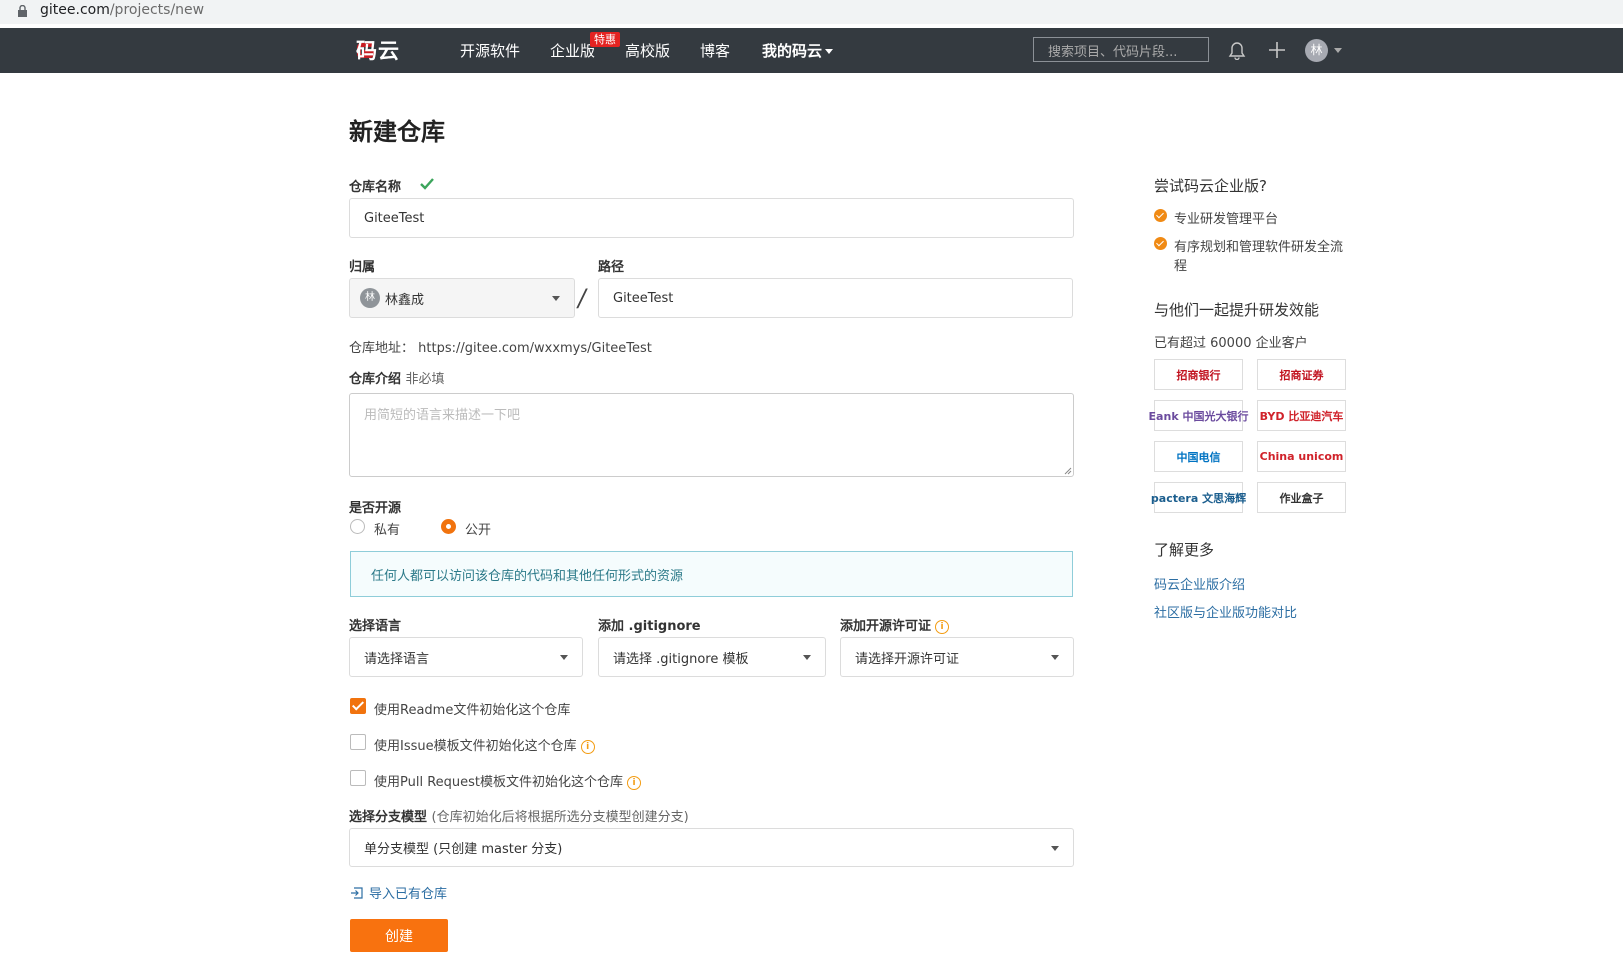 Image resolution: width=1623 pixels, height=961 pixels. I want to click on gitee-logo: 码云, so click(375, 50).